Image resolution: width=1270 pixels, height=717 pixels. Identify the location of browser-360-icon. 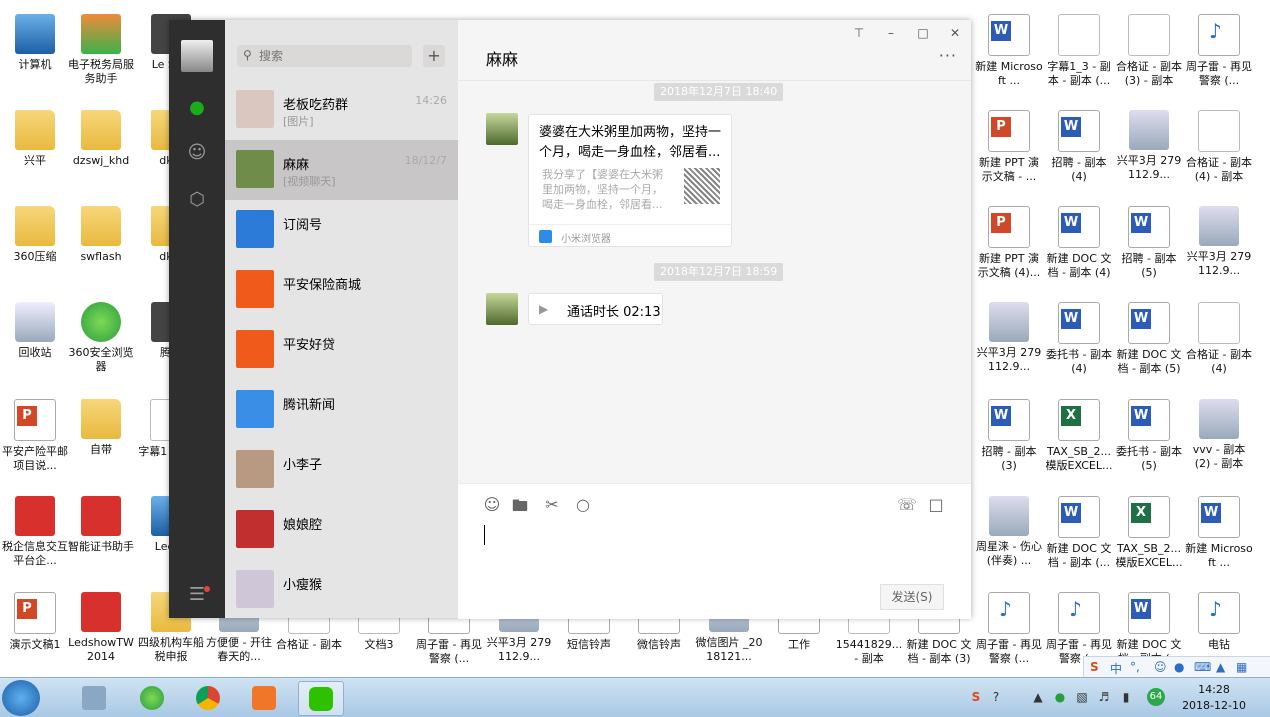
(152, 698).